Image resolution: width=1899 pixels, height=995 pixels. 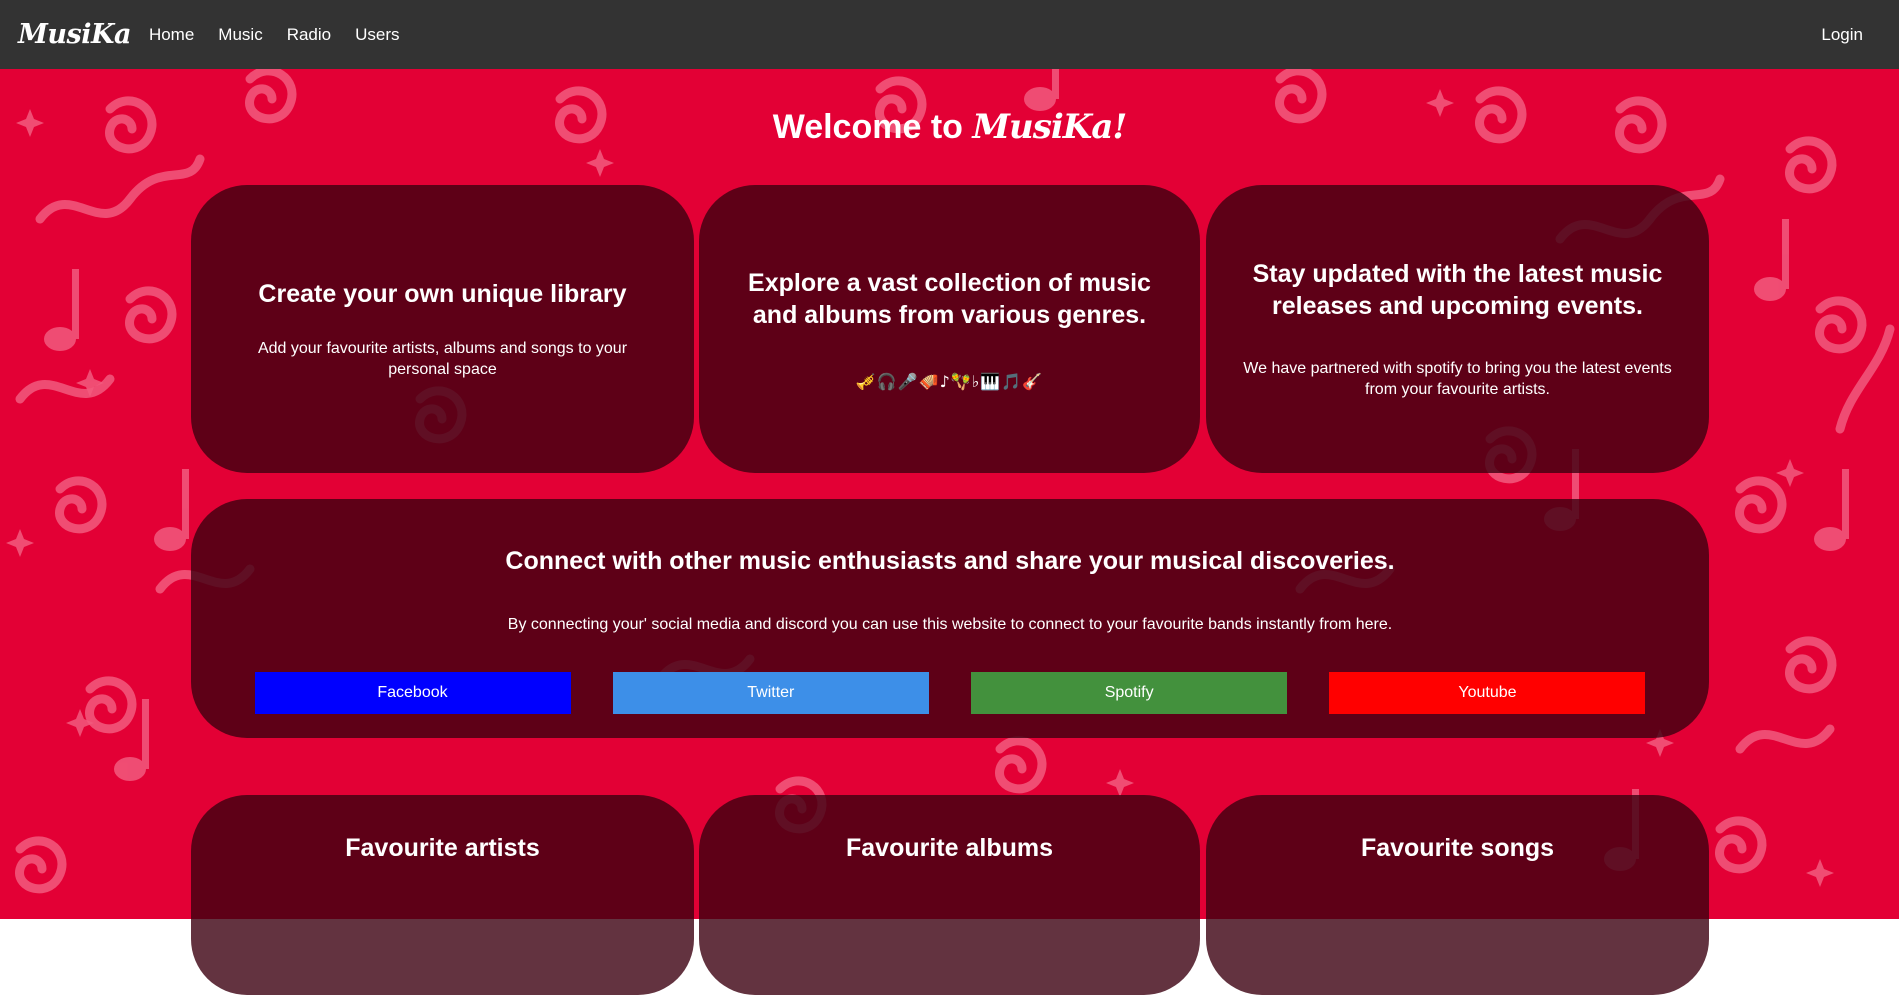 What do you see at coordinates (1049, 127) in the screenshot?
I see `welcome-brand: MusiKa!` at bounding box center [1049, 127].